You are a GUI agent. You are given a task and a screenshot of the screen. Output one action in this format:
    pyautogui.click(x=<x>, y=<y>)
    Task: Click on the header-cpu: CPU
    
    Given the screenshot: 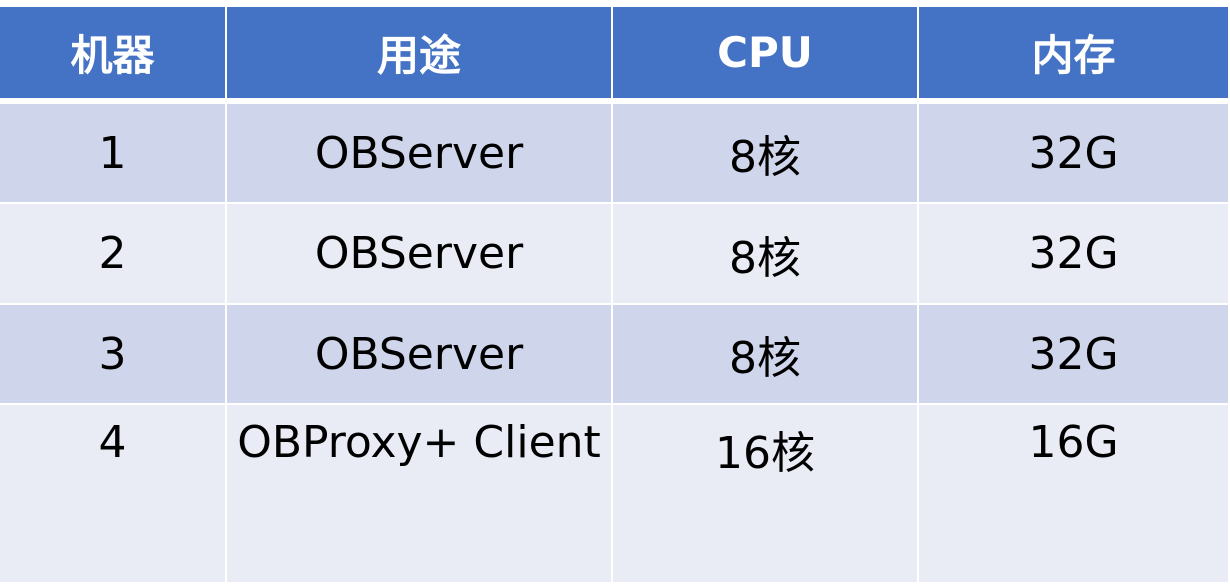 What is the action you would take?
    pyautogui.click(x=766, y=55)
    